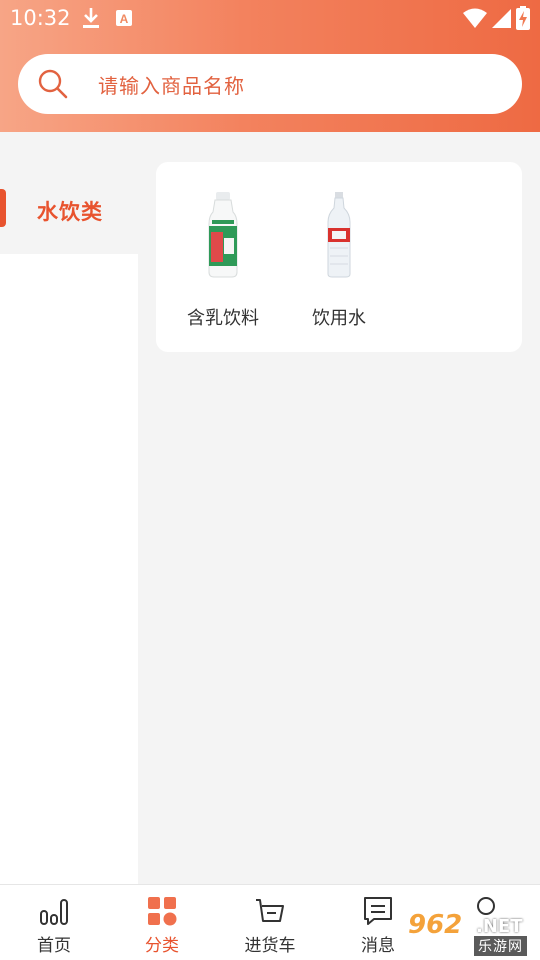 This screenshot has height=960, width=540. What do you see at coordinates (339, 318) in the screenshot?
I see `product-name: 饮用水` at bounding box center [339, 318].